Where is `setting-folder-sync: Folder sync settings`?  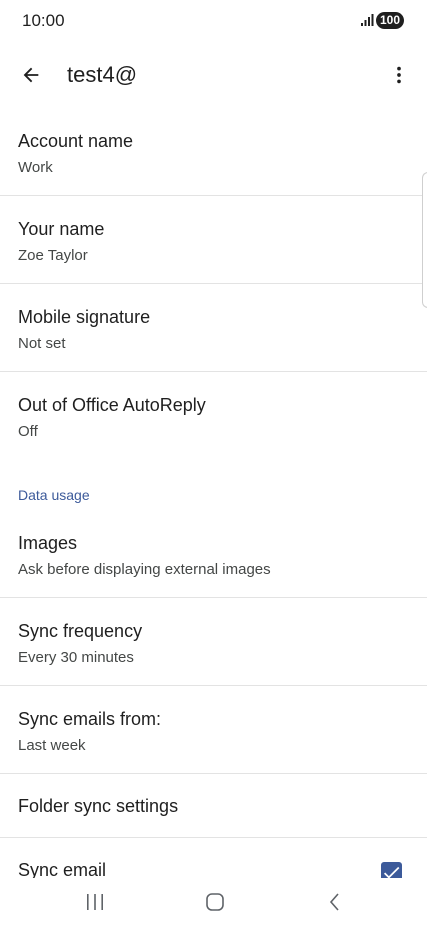
setting-folder-sync: Folder sync settings is located at coordinates (213, 806).